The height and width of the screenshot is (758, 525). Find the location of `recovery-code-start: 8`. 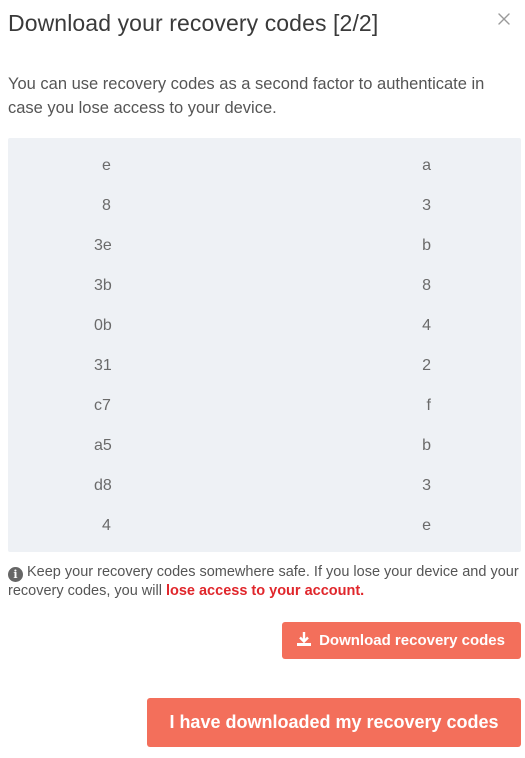

recovery-code-start: 8 is located at coordinates (106, 205).